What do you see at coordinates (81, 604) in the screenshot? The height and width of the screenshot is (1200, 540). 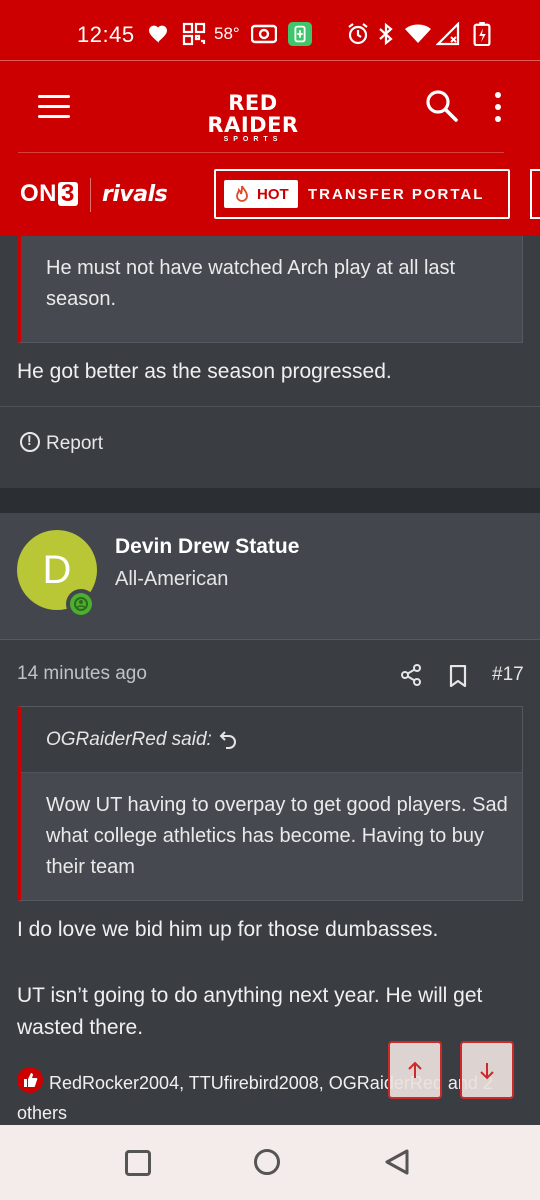 I see `online-status-icon` at bounding box center [81, 604].